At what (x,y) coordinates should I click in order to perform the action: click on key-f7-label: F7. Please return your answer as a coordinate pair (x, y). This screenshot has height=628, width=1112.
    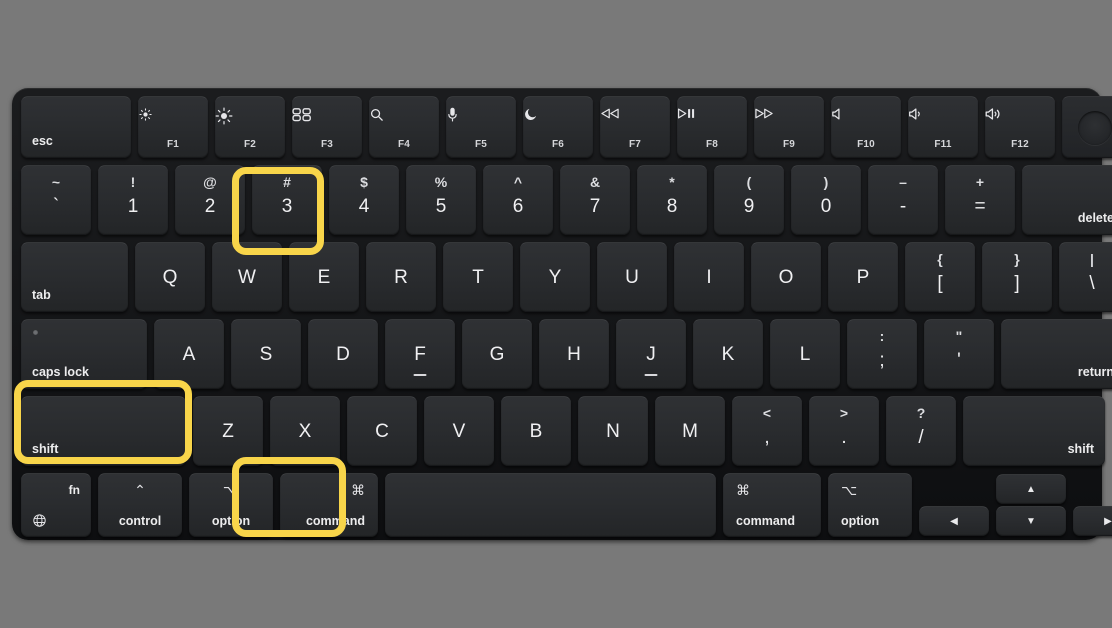
    Looking at the image, I should click on (635, 144).